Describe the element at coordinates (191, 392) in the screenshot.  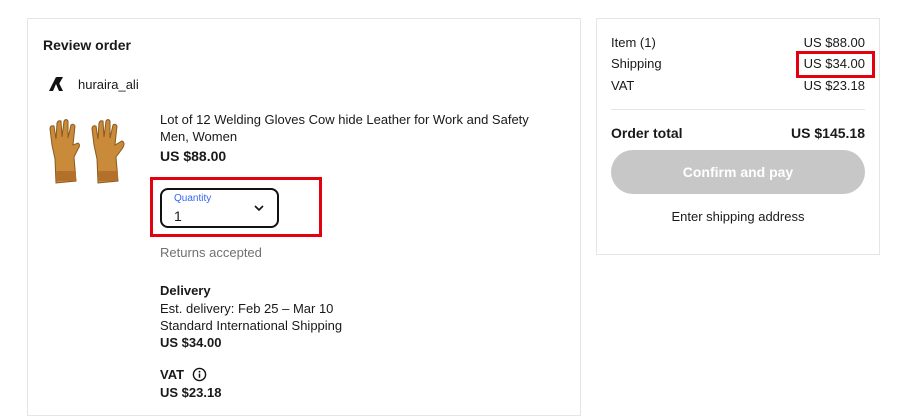
I see `vat-cost: US $23.18` at that location.